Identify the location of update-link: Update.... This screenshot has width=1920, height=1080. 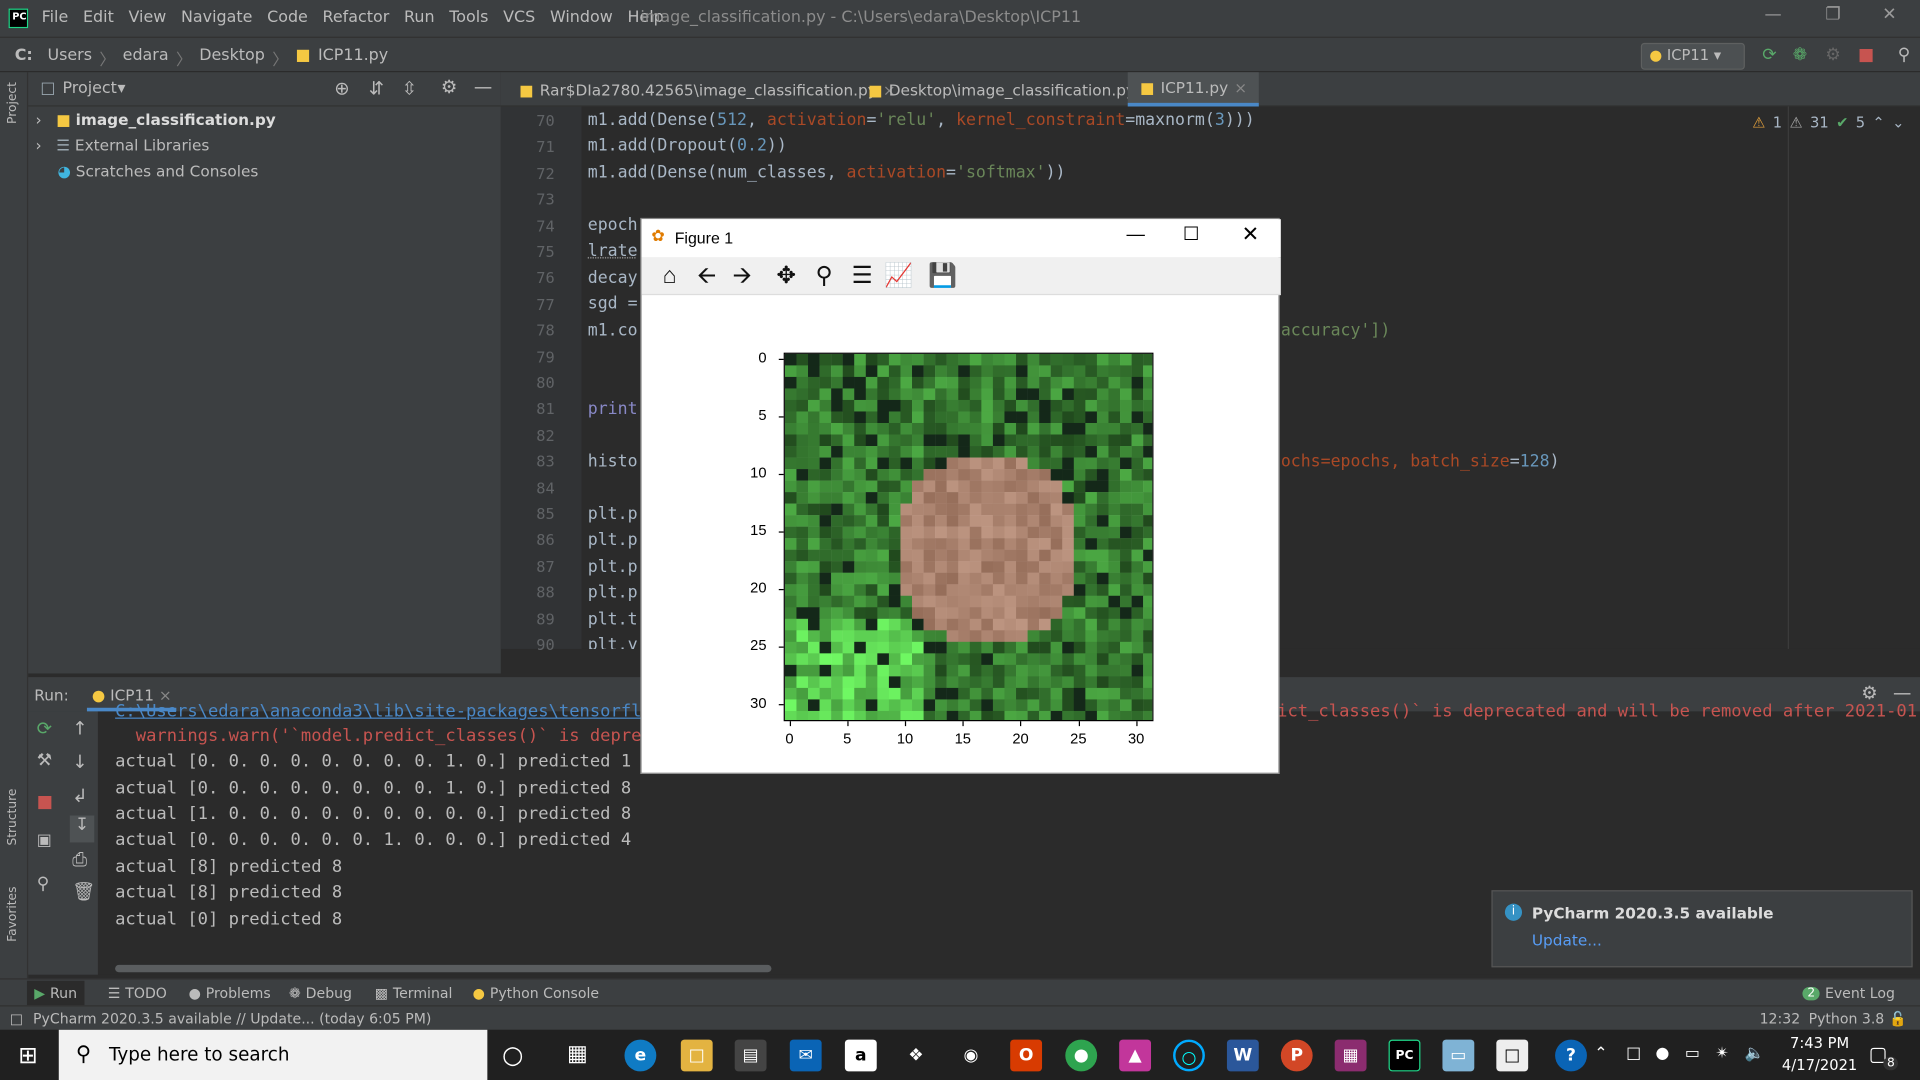
(1567, 940).